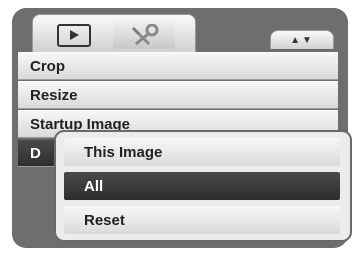  I want to click on wrench-icon, so click(145, 35).